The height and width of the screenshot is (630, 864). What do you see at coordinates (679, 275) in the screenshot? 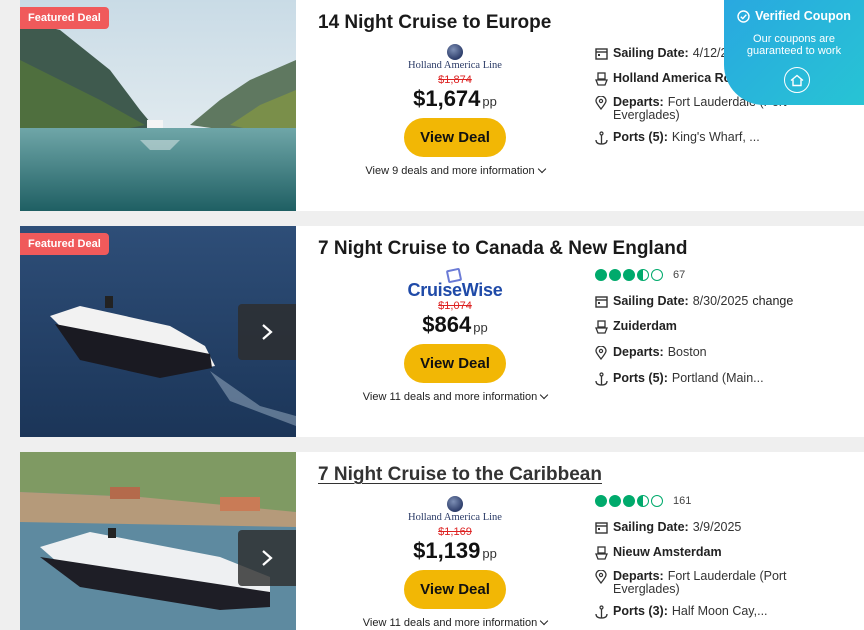
I see `review-count: 67` at bounding box center [679, 275].